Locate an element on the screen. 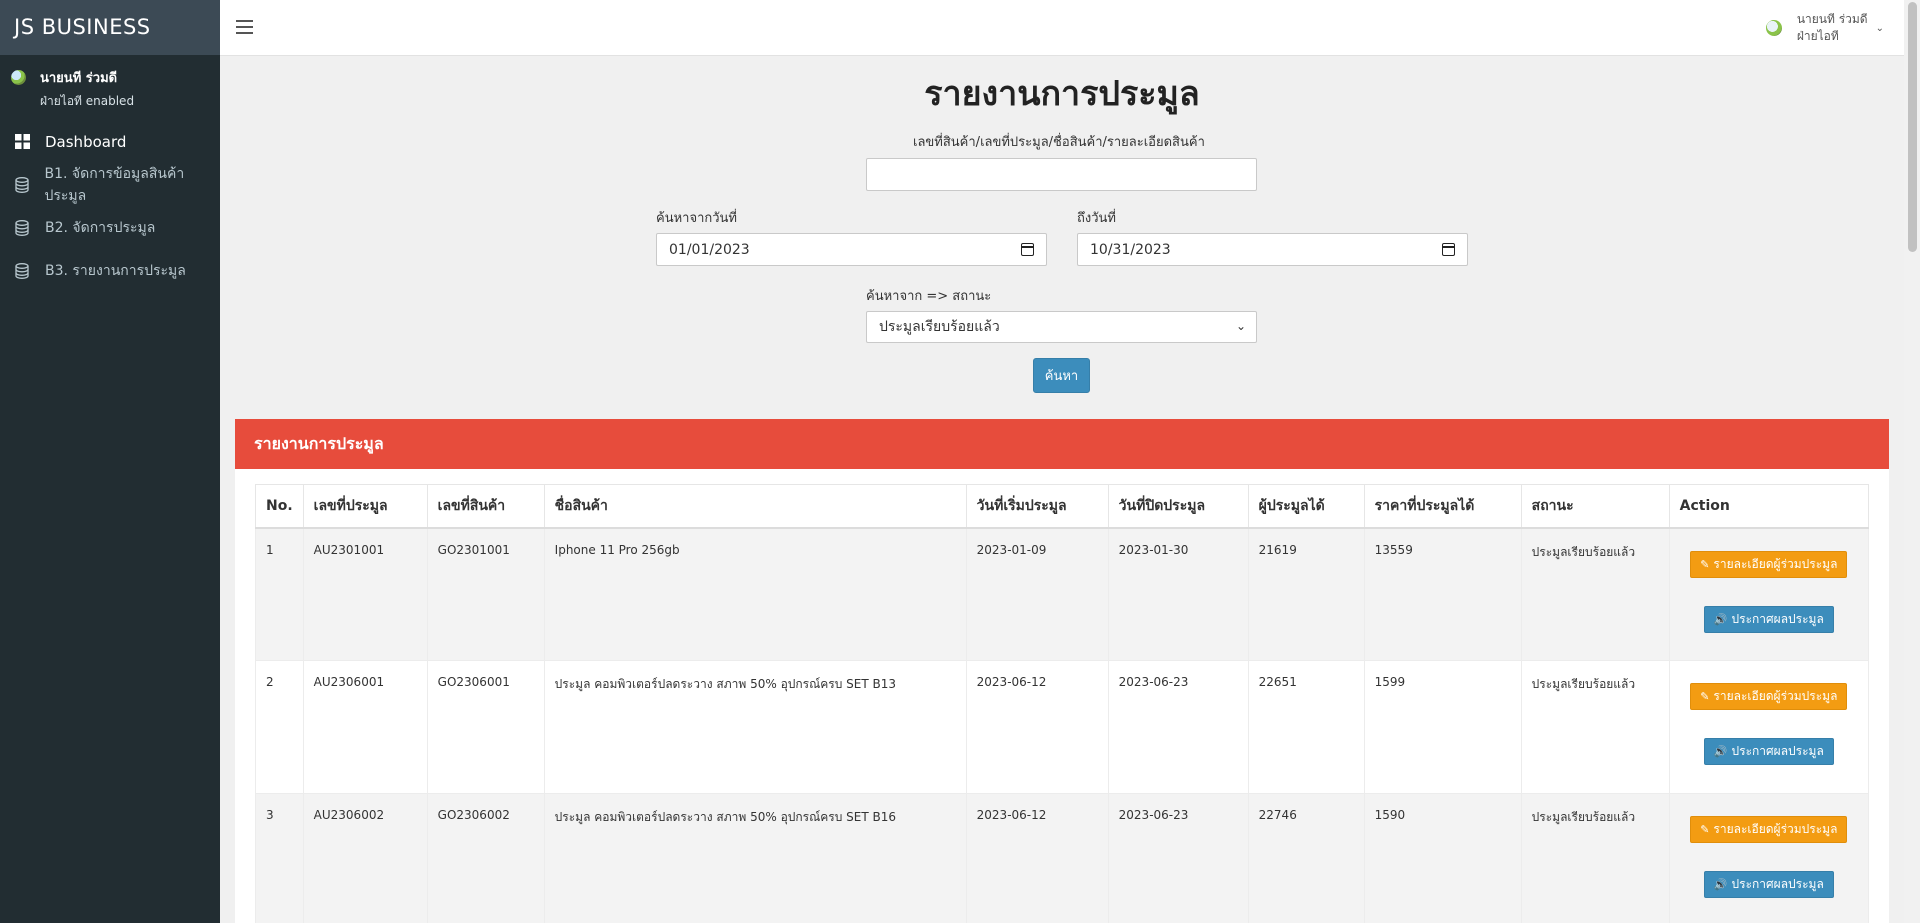 The width and height of the screenshot is (1920, 923). status-select: ประมูลเรียบร้อยแล้ว ⌄ is located at coordinates (1061, 327).